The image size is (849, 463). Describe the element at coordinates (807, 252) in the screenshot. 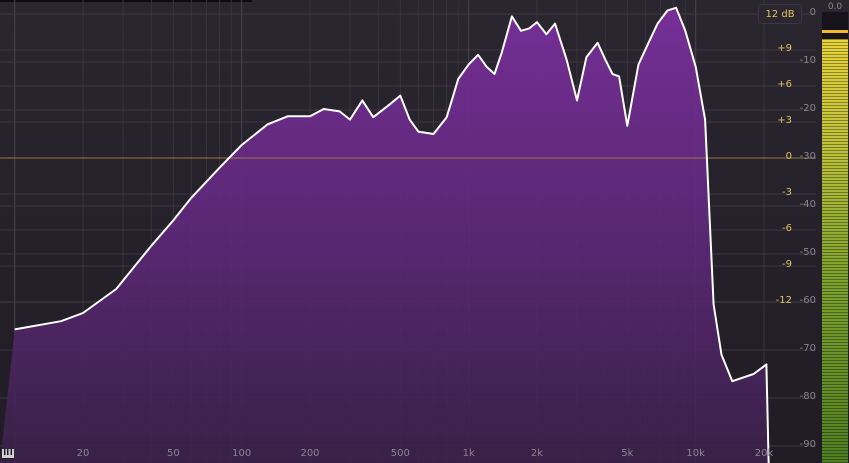

I see `db-scale-label: -50` at that location.